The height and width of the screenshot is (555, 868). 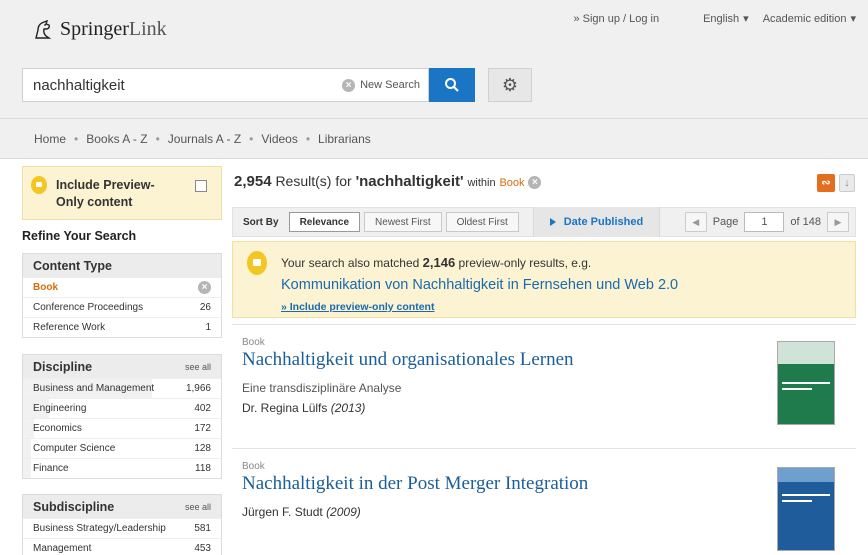 I want to click on expand-arrow-icon, so click(x=552, y=222).